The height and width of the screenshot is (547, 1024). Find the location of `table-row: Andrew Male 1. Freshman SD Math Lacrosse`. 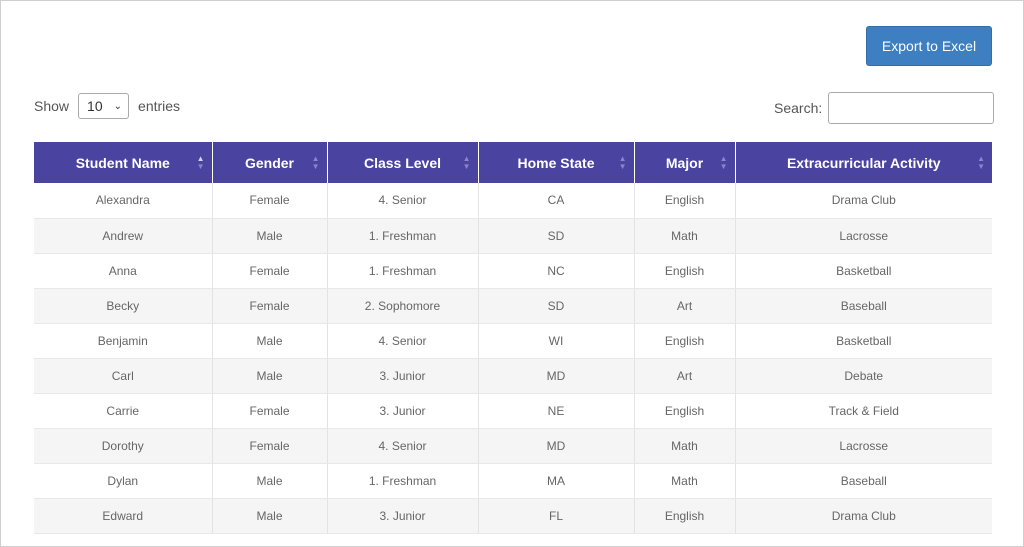

table-row: Andrew Male 1. Freshman SD Math Lacrosse is located at coordinates (513, 236).